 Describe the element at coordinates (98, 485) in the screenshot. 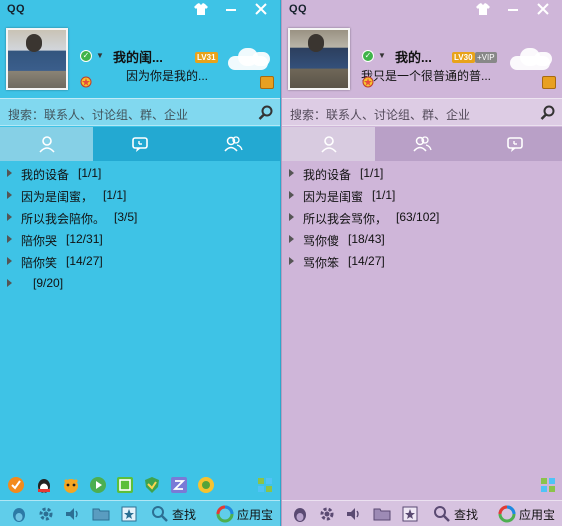

I see `video-player-icon` at that location.